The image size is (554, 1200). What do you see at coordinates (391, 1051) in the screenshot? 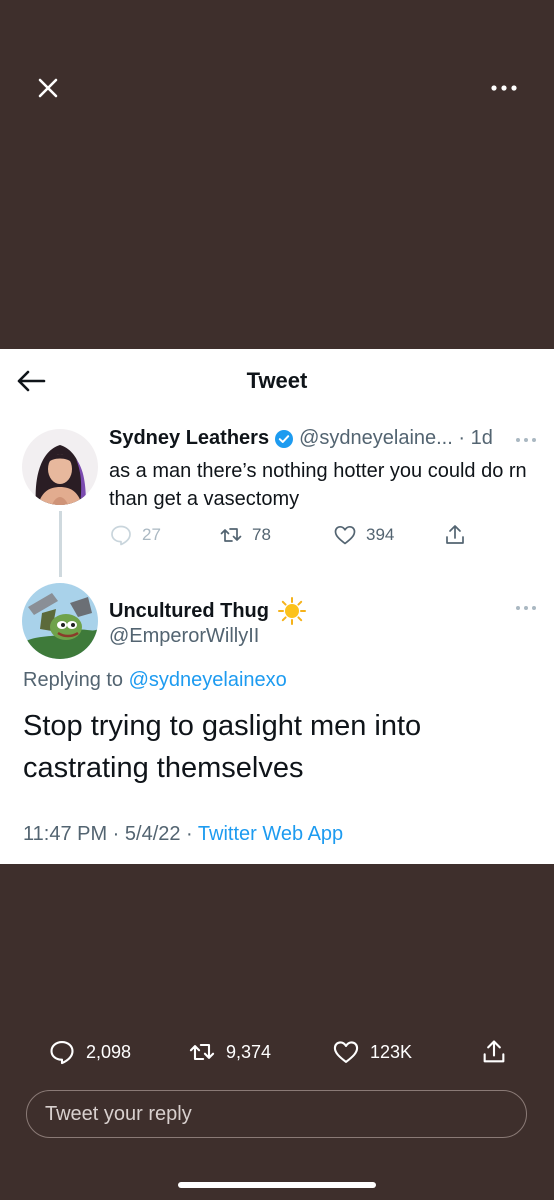
I see `like-count: 123K` at bounding box center [391, 1051].